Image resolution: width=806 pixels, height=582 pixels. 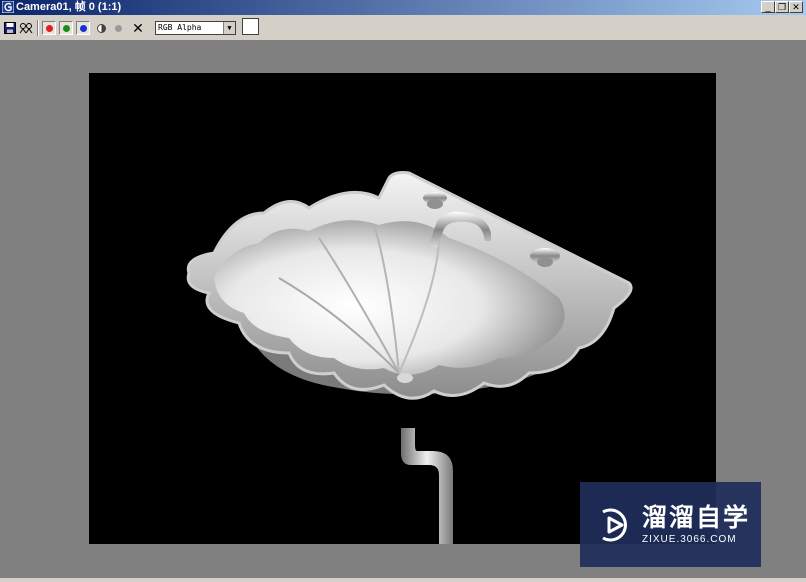 What do you see at coordinates (403, 7) in the screenshot?
I see `title-bar: Camera01, 帧 0 (1:1) _ ❐ ✕` at bounding box center [403, 7].